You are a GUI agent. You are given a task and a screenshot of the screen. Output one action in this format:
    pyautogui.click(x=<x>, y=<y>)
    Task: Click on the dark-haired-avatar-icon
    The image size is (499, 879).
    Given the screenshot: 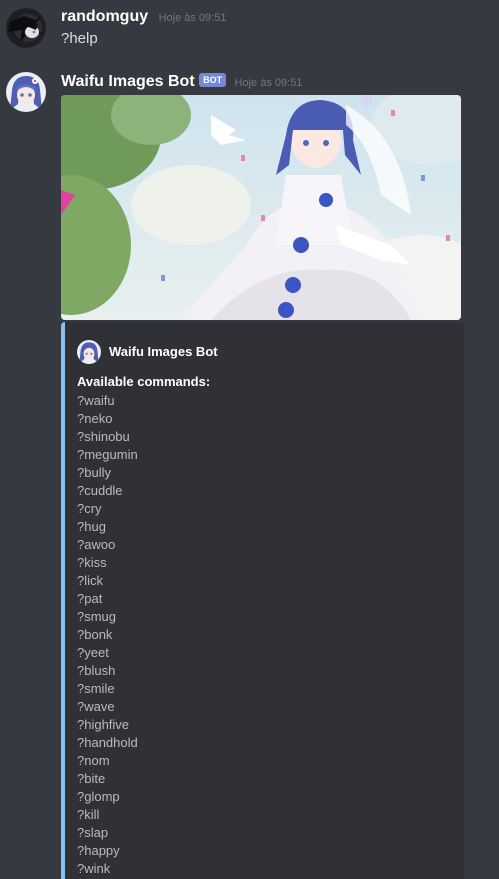 What is the action you would take?
    pyautogui.click(x=26, y=28)
    